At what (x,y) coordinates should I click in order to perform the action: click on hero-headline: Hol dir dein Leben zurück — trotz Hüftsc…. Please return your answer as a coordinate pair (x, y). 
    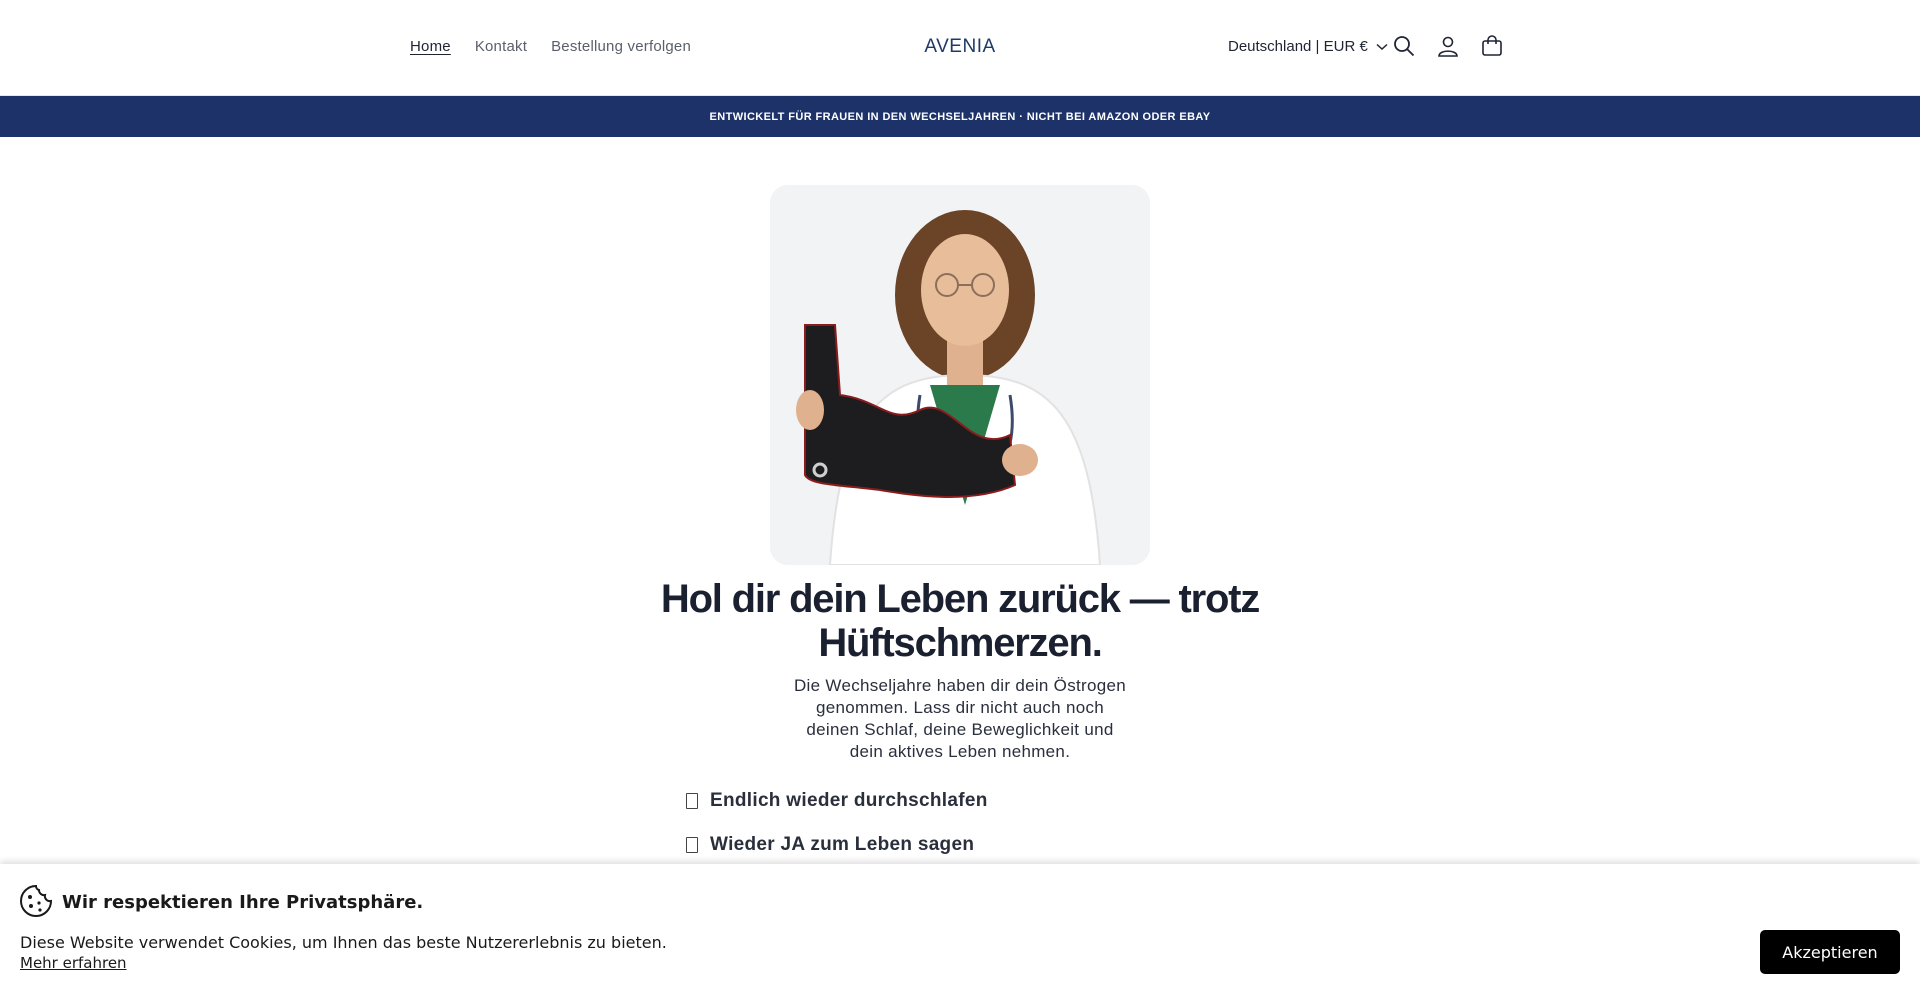
    Looking at the image, I should click on (960, 621).